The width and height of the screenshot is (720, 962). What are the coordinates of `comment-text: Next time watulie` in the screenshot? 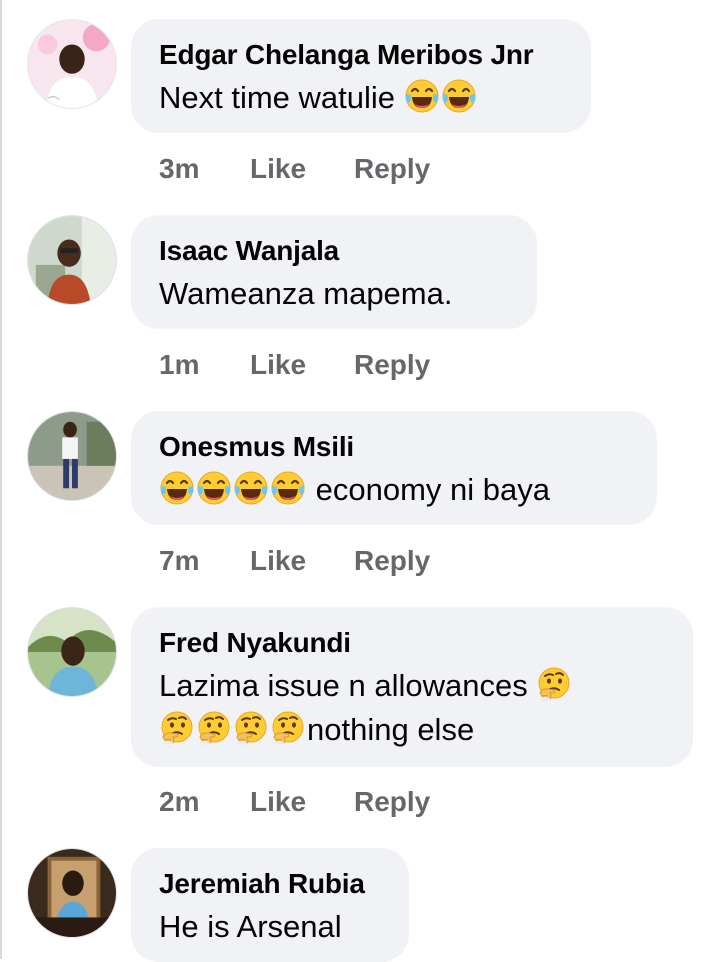 It's located at (362, 98).